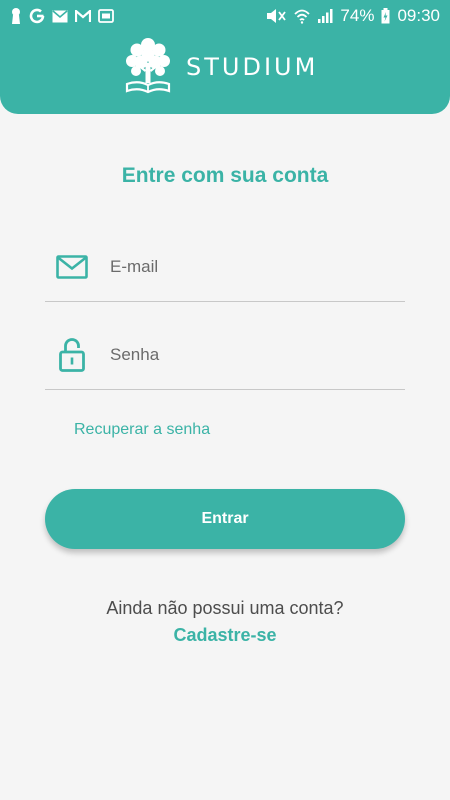 The height and width of the screenshot is (800, 450). I want to click on page-title: Entre com sua conta, so click(225, 175).